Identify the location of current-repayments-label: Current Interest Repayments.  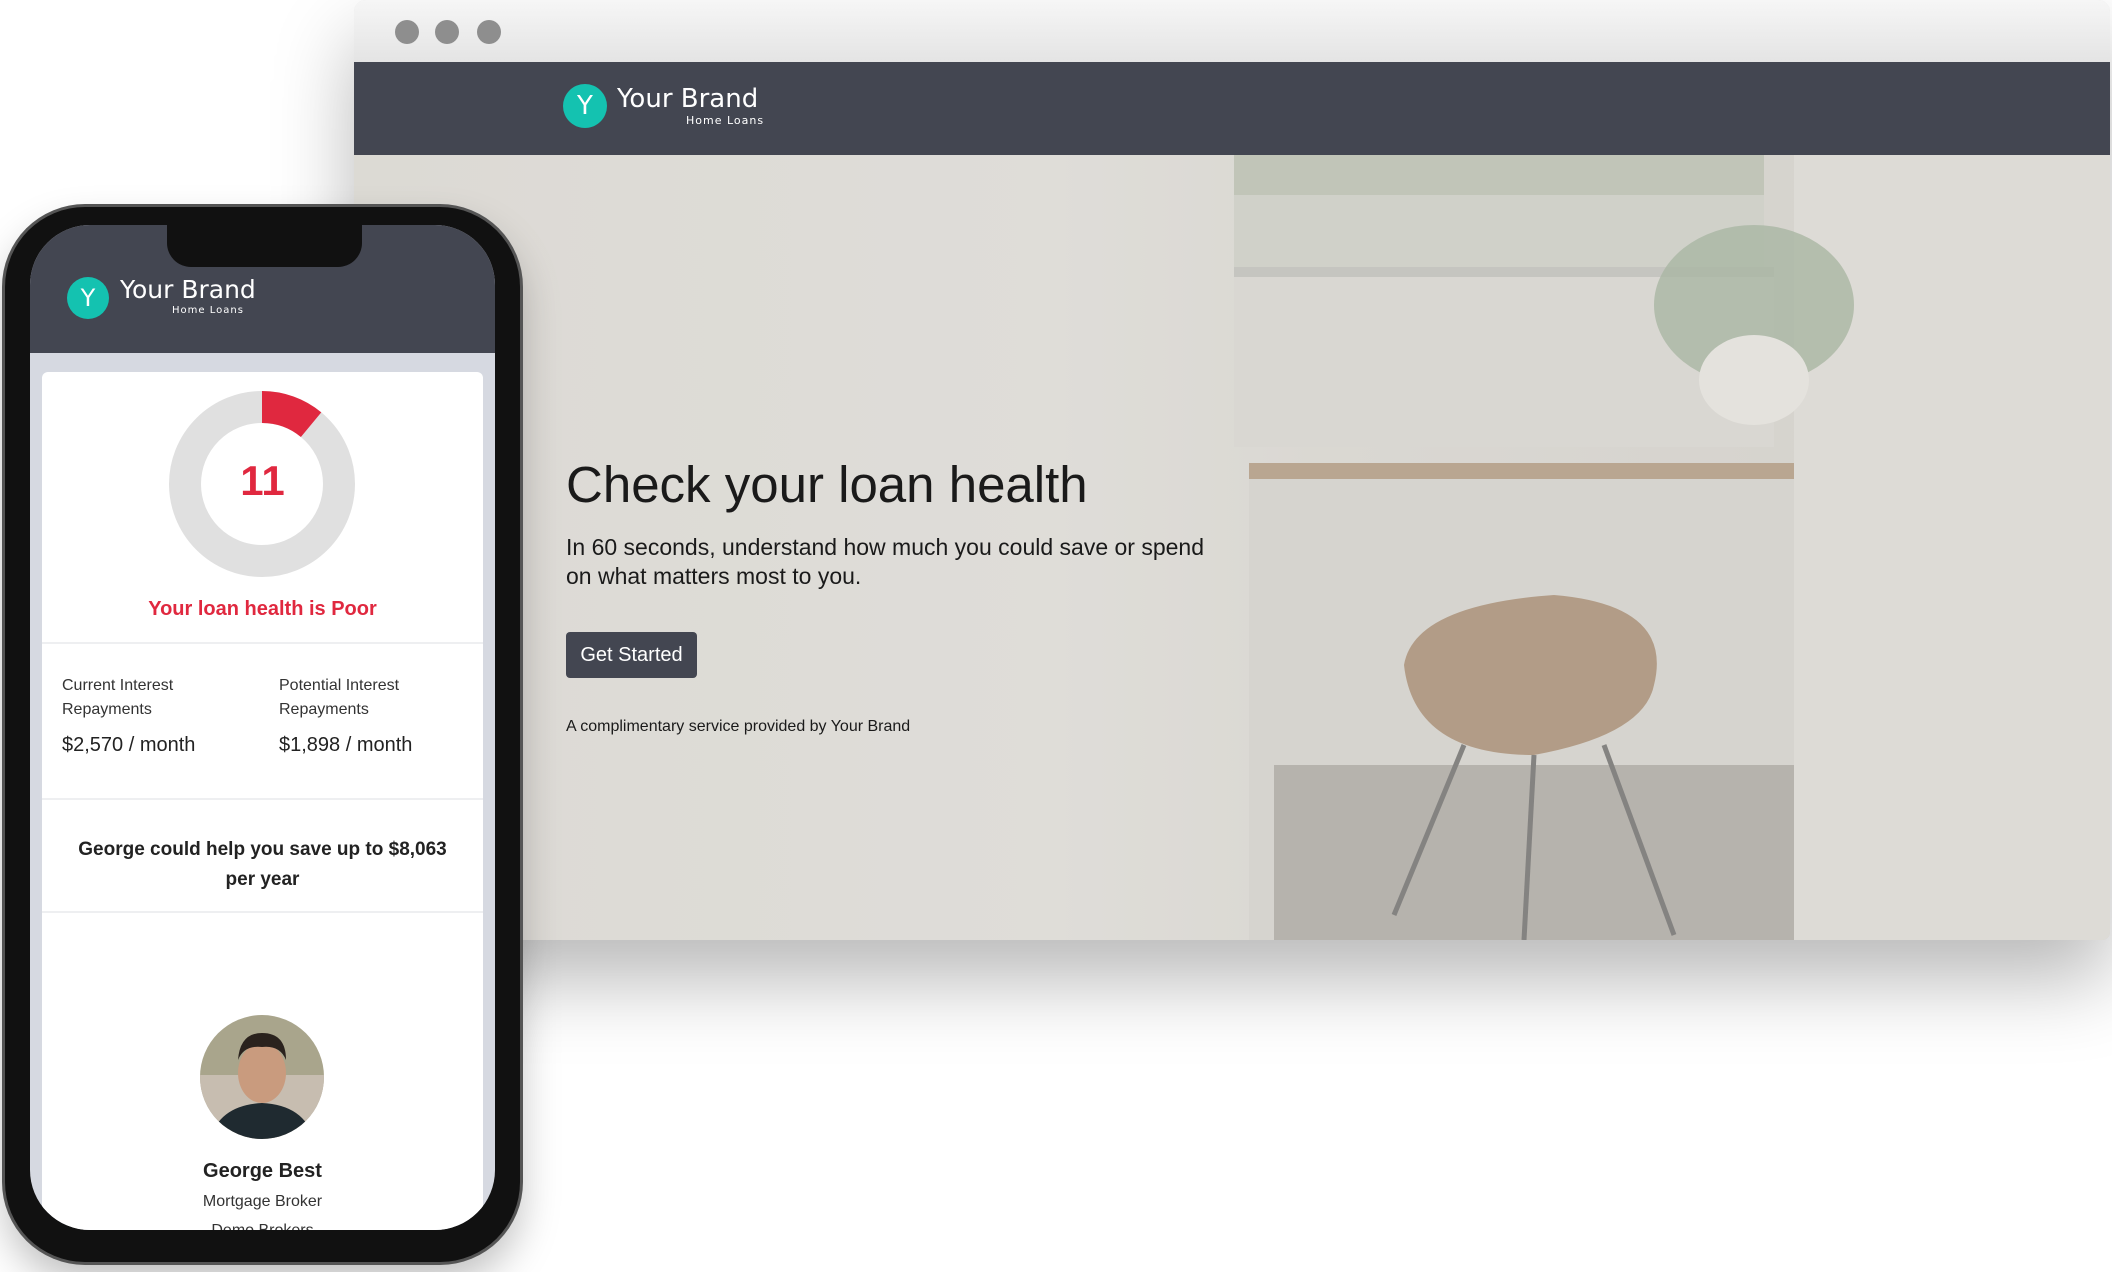
(118, 697).